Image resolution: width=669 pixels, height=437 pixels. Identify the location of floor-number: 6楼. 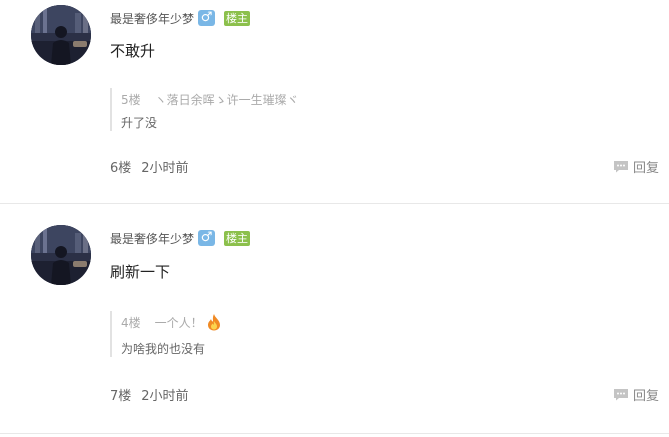
(121, 168).